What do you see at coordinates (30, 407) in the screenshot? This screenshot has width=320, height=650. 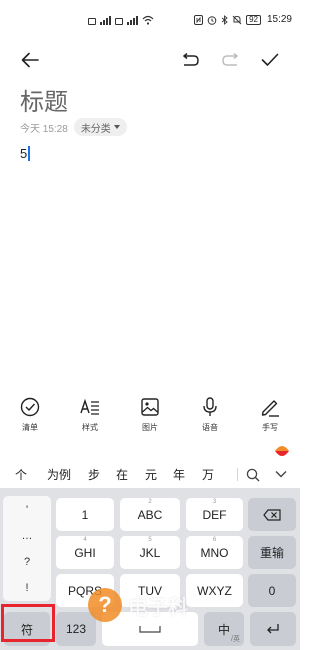 I see `checklist-icon` at bounding box center [30, 407].